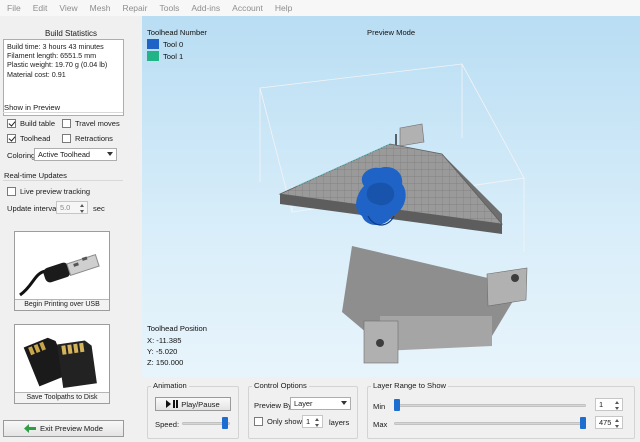 Image resolution: width=640 pixels, height=442 pixels. Describe the element at coordinates (134, 8) in the screenshot. I see `menu-repair: Repair` at that location.